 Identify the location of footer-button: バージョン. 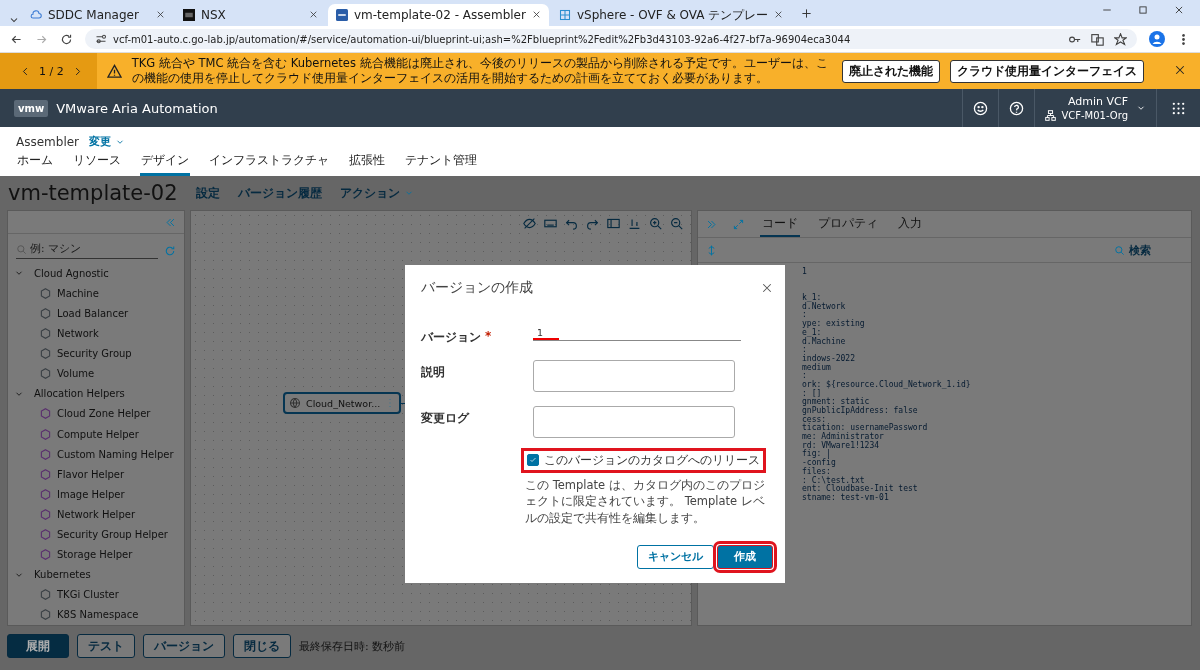
(184, 646).